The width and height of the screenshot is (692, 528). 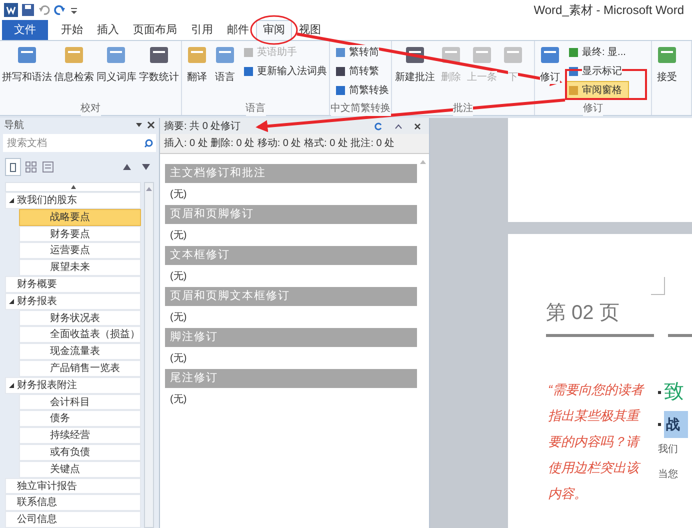 What do you see at coordinates (74, 63) in the screenshot?
I see `ribbon-button: 信息检索` at bounding box center [74, 63].